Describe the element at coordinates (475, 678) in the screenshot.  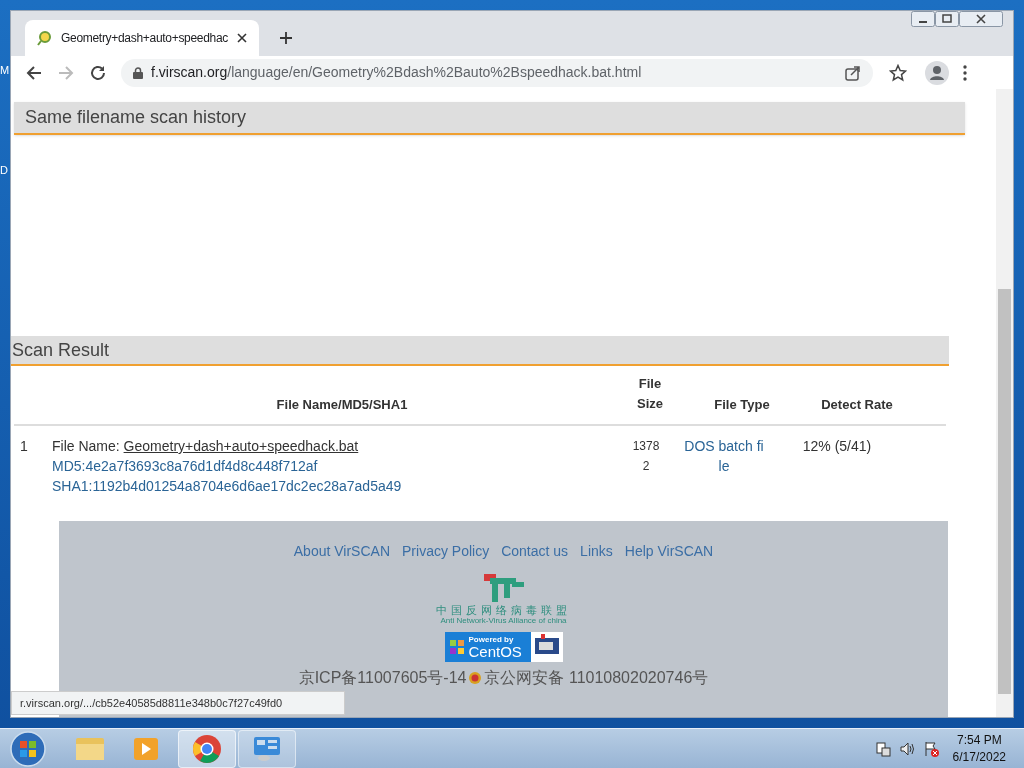
I see `emblem-icon` at that location.